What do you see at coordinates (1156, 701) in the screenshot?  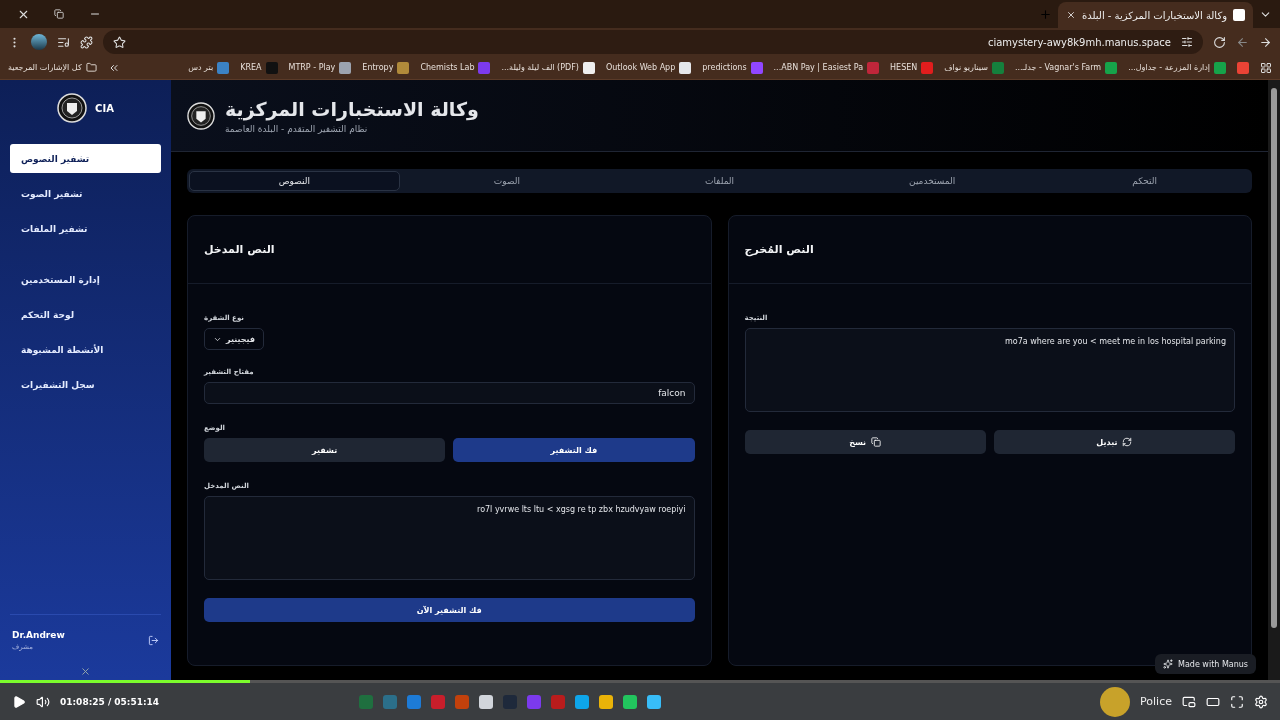 I see `taskbar-label: Police` at bounding box center [1156, 701].